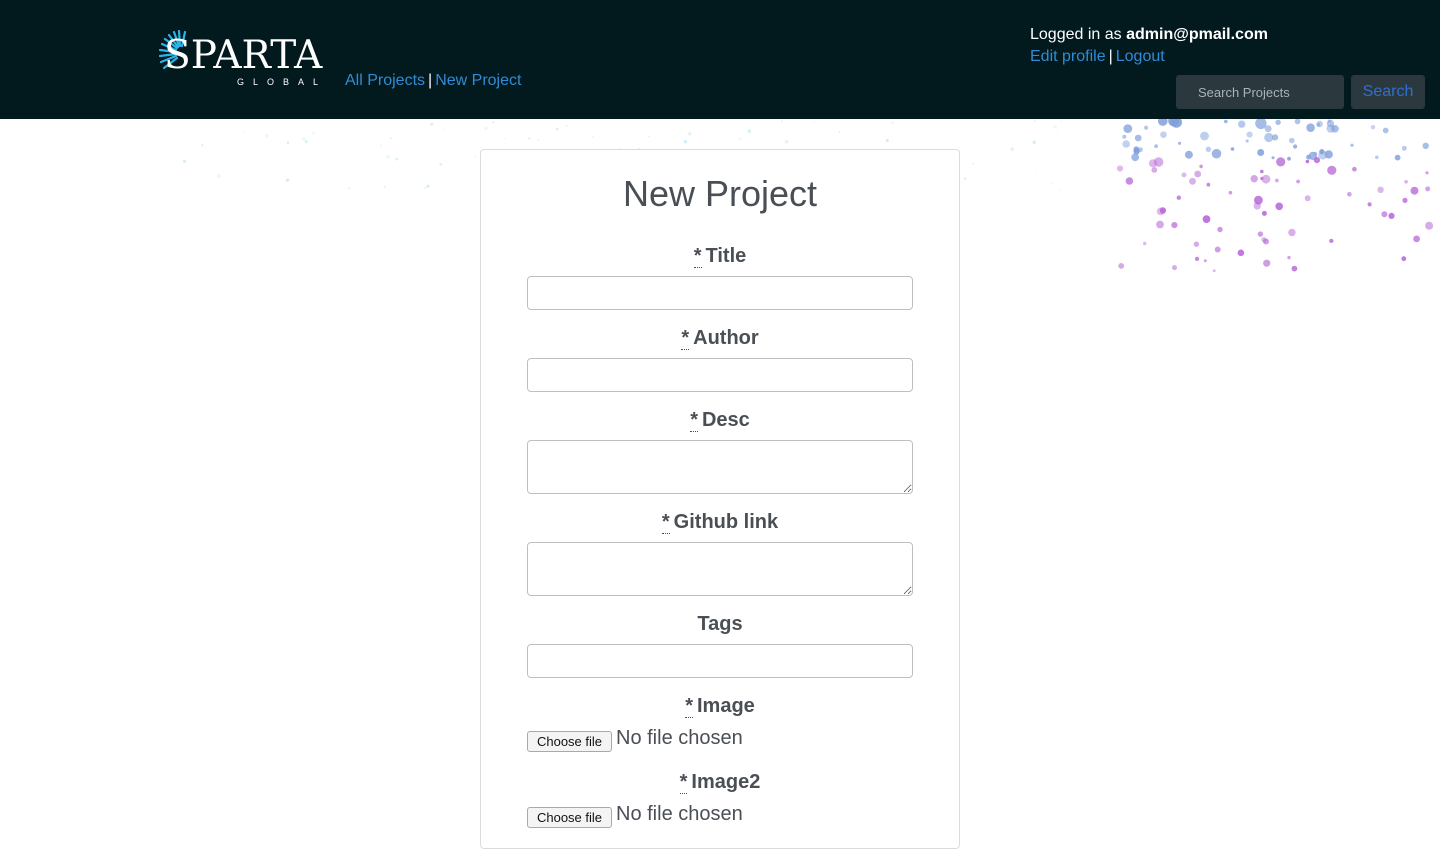 This screenshot has width=1440, height=849. What do you see at coordinates (679, 738) in the screenshot?
I see `image-file-status: No file chosen` at bounding box center [679, 738].